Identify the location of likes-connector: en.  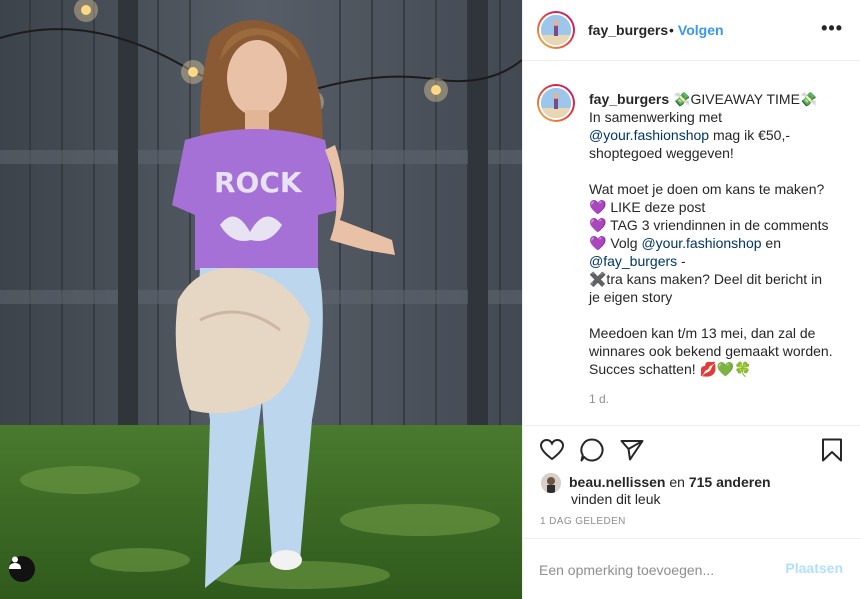
(677, 482).